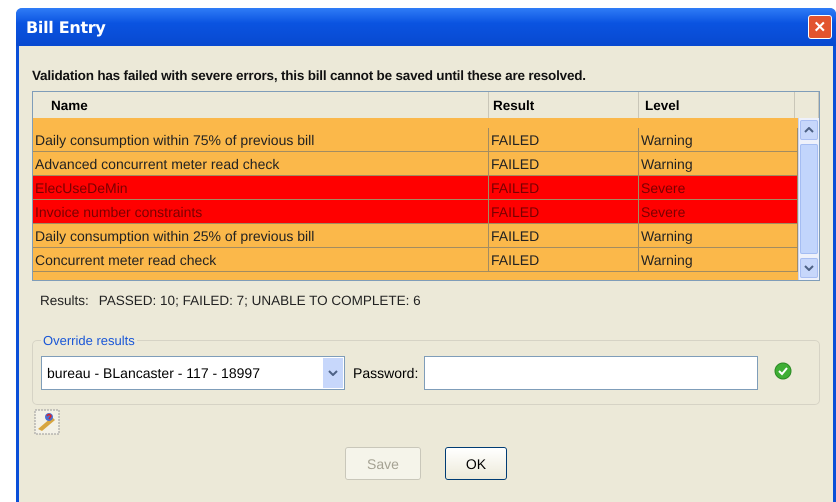 This screenshot has height=502, width=836. I want to click on table-row: Daily consumption within 25% of previous bill FAILED Warning, so click(415, 236).